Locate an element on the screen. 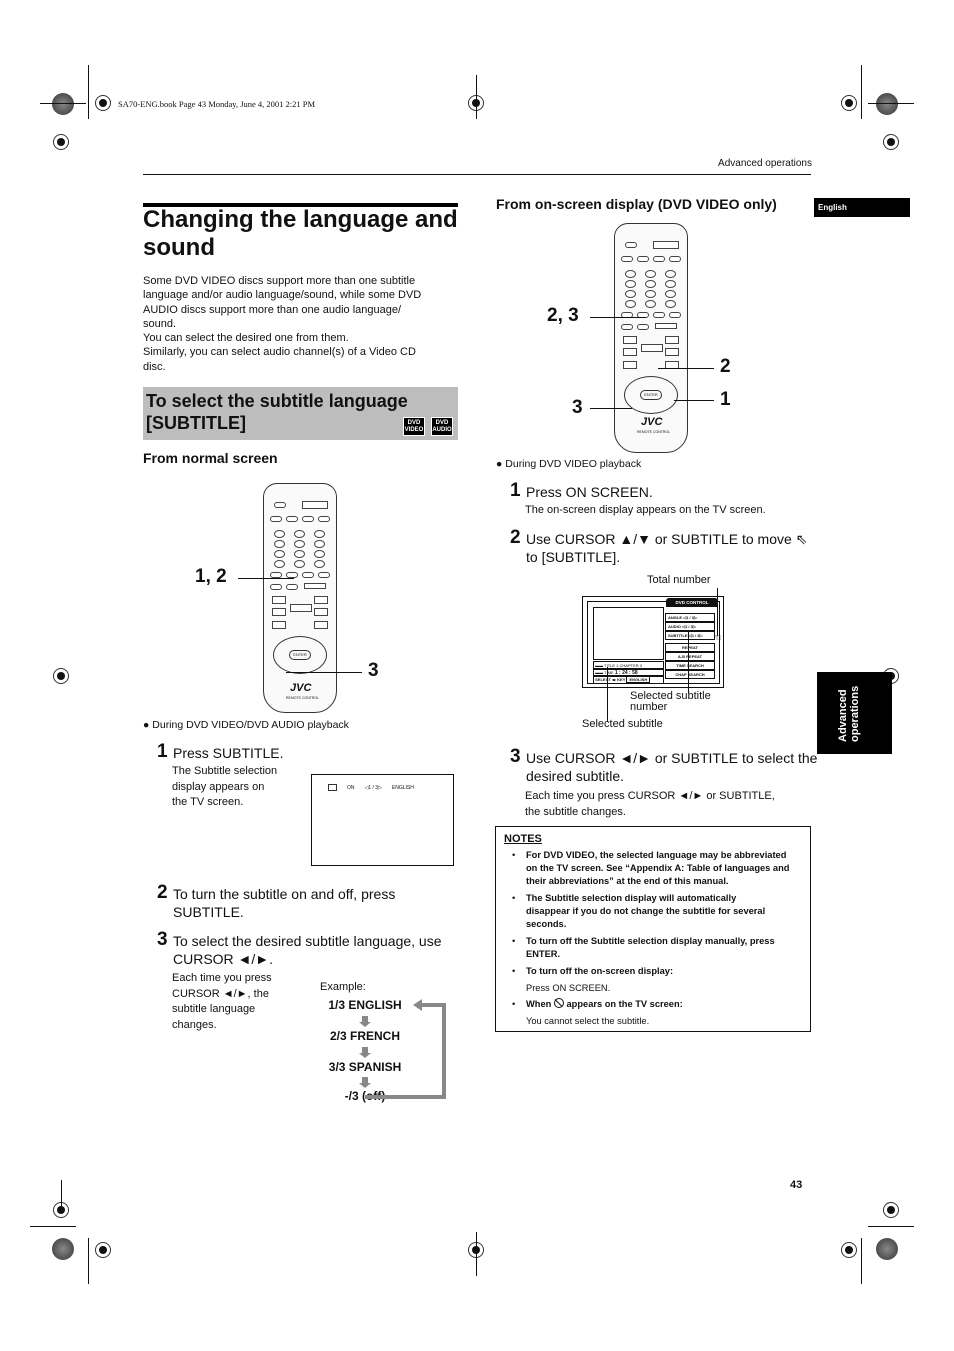 This screenshot has height=1351, width=954. total-number-label: Total number is located at coordinates (679, 580).